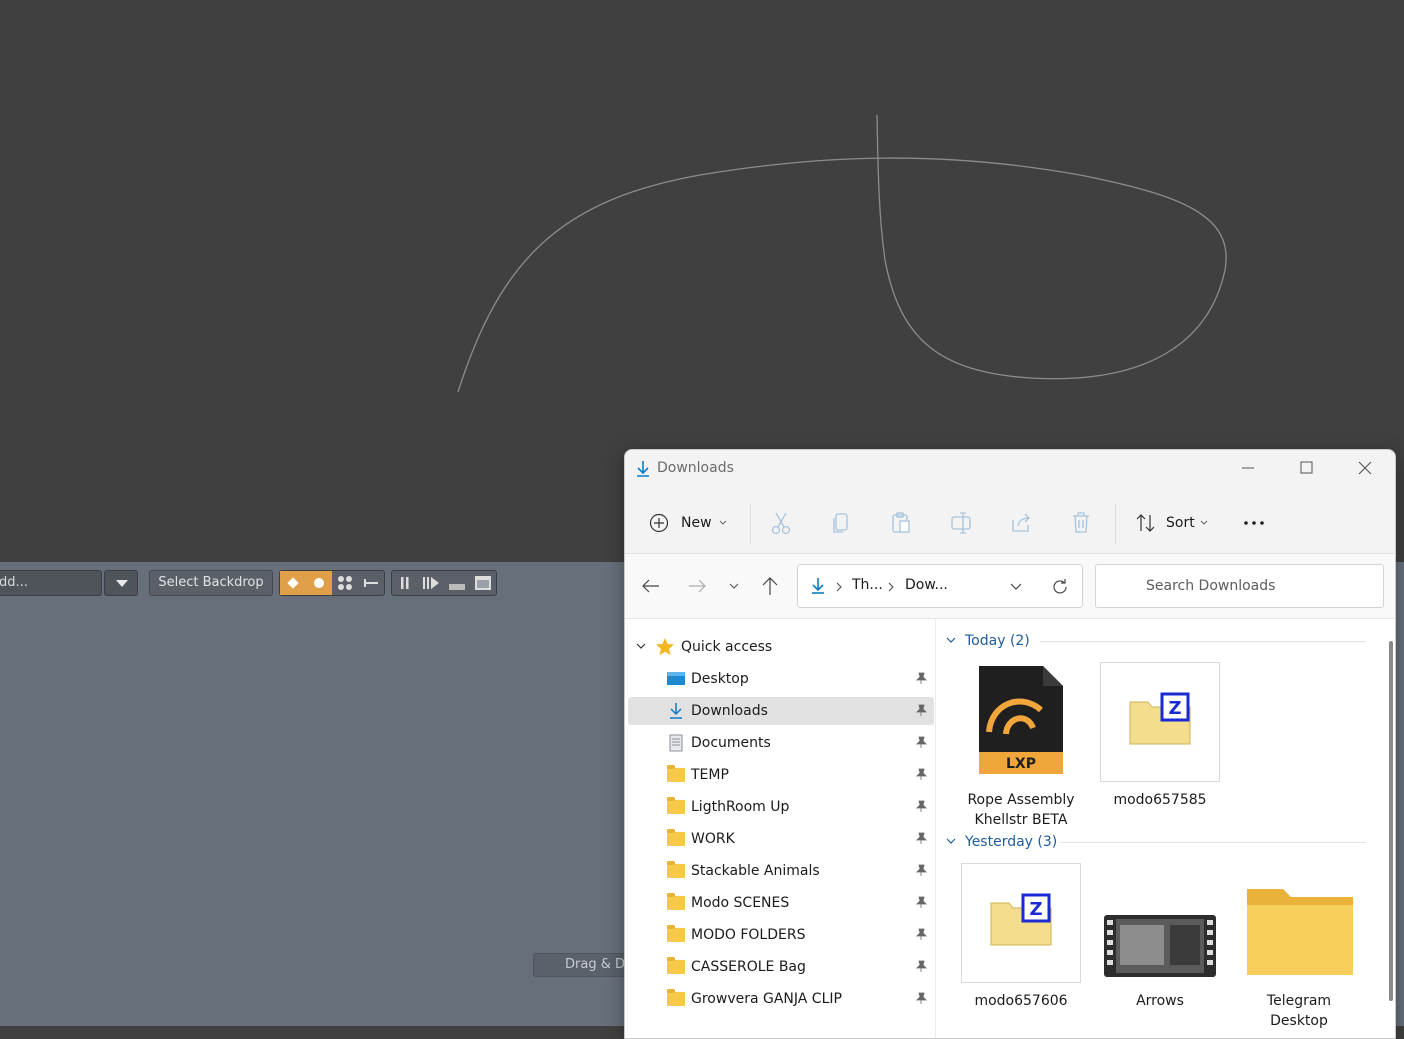  Describe the element at coordinates (1021, 523) in the screenshot. I see `share-icon` at that location.